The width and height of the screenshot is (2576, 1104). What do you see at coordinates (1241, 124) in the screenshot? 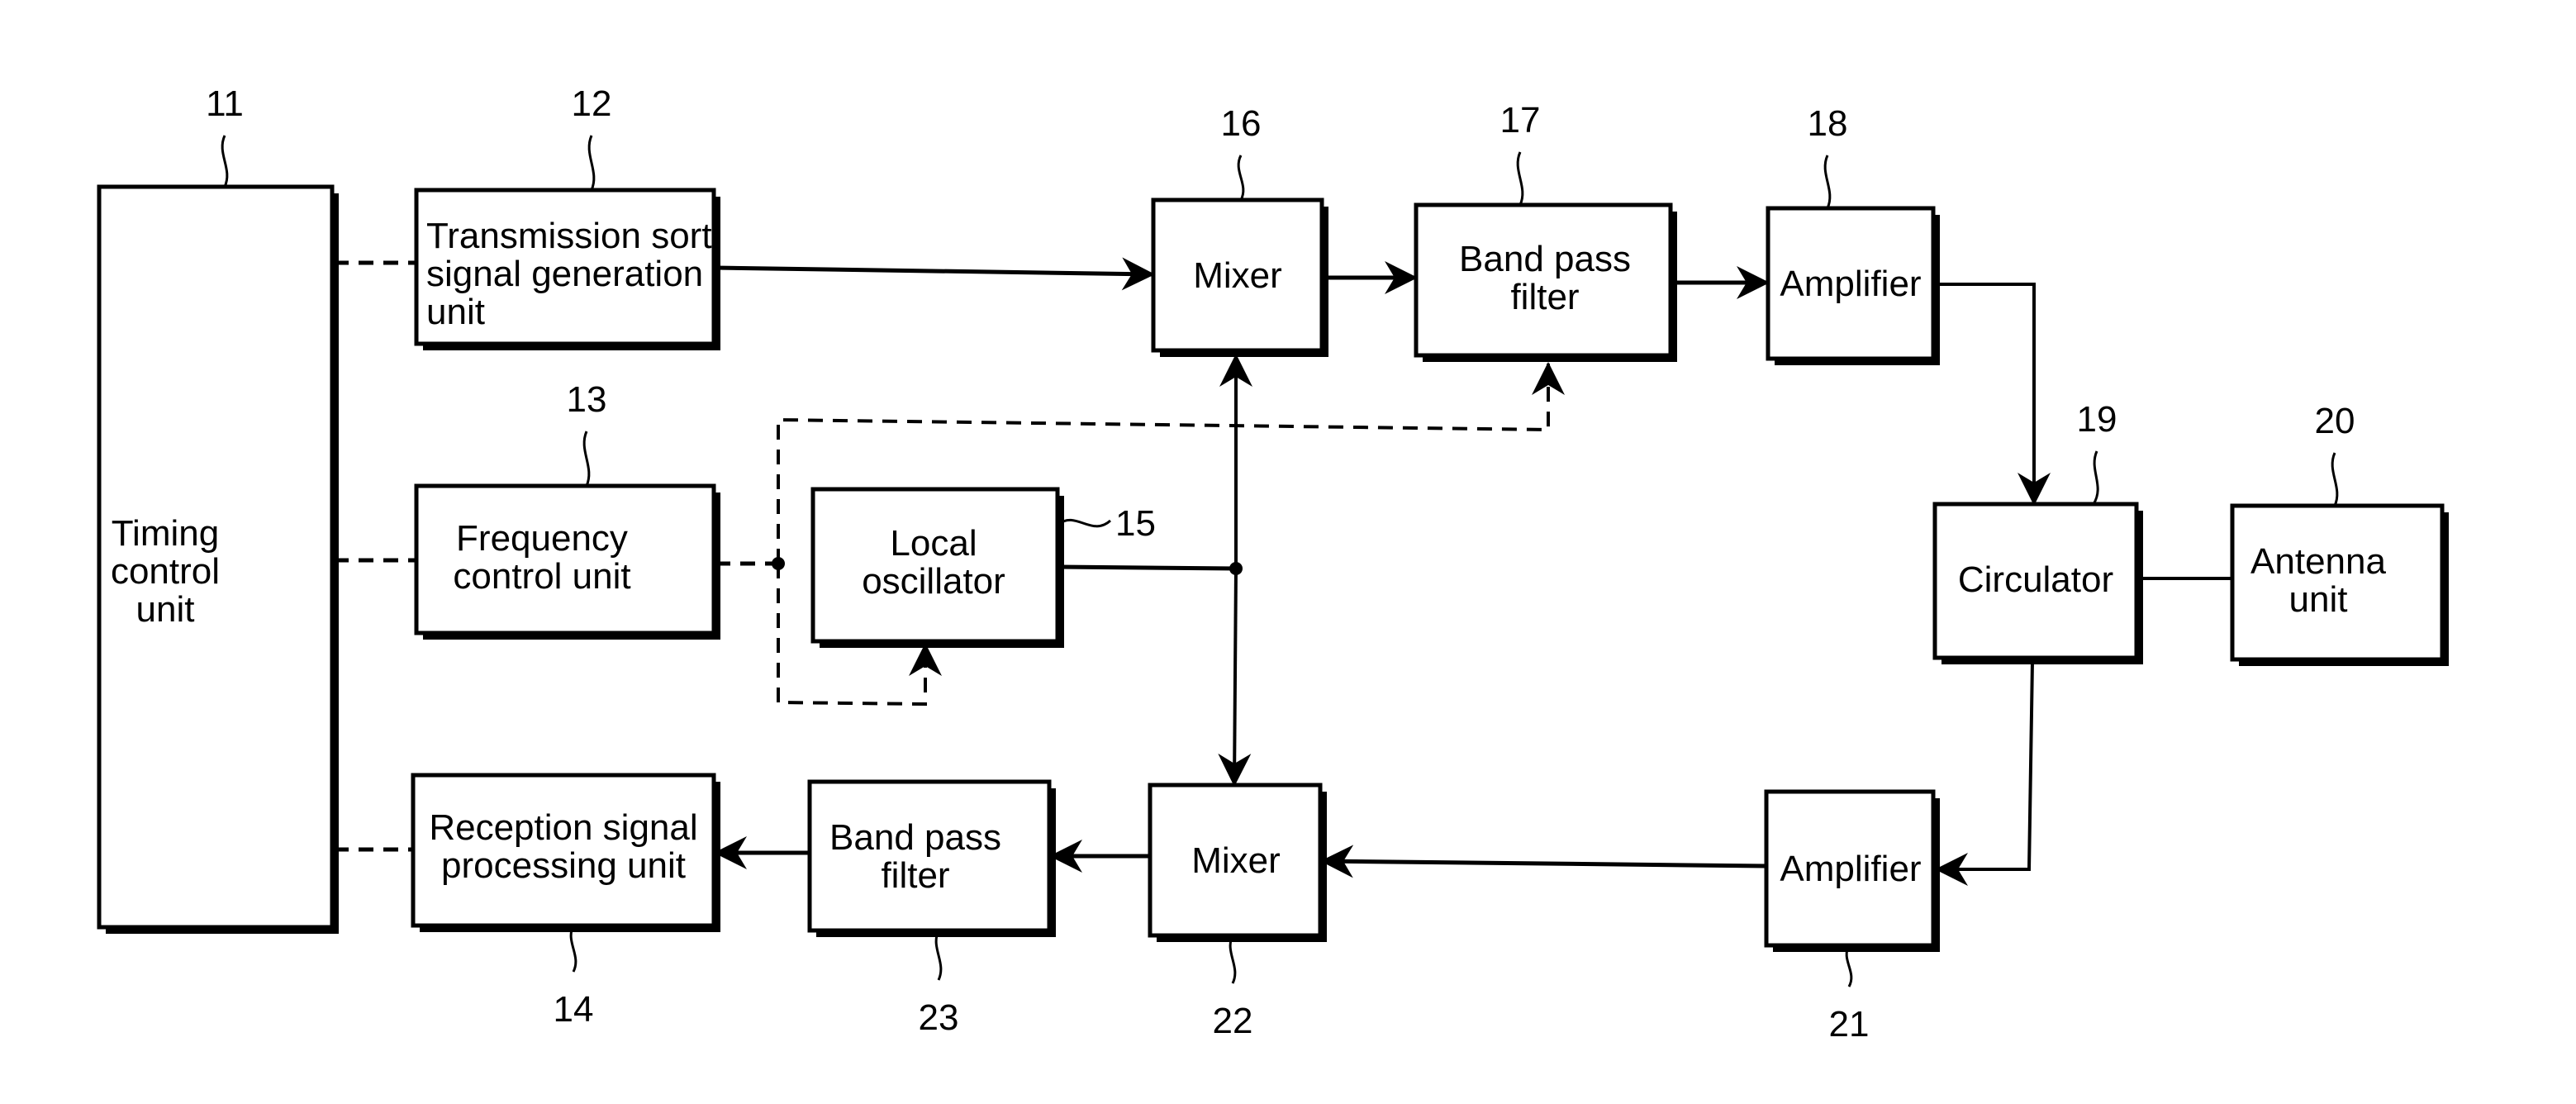
I see `ref-number: 16` at bounding box center [1241, 124].